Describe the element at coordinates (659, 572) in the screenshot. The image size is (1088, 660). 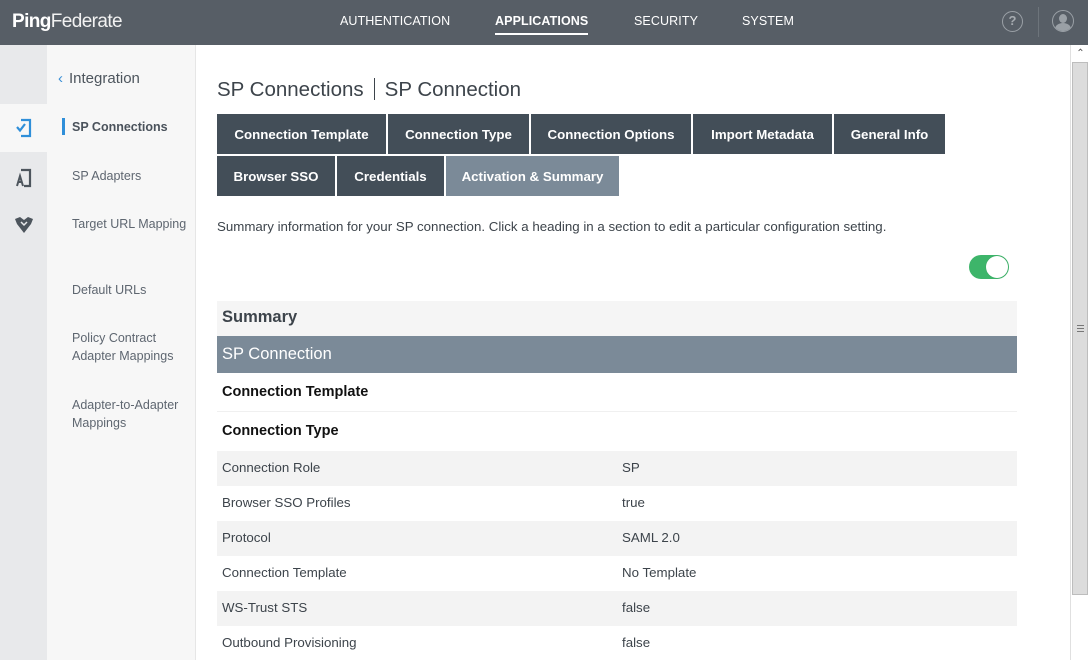
I see `row-value: No Template` at that location.